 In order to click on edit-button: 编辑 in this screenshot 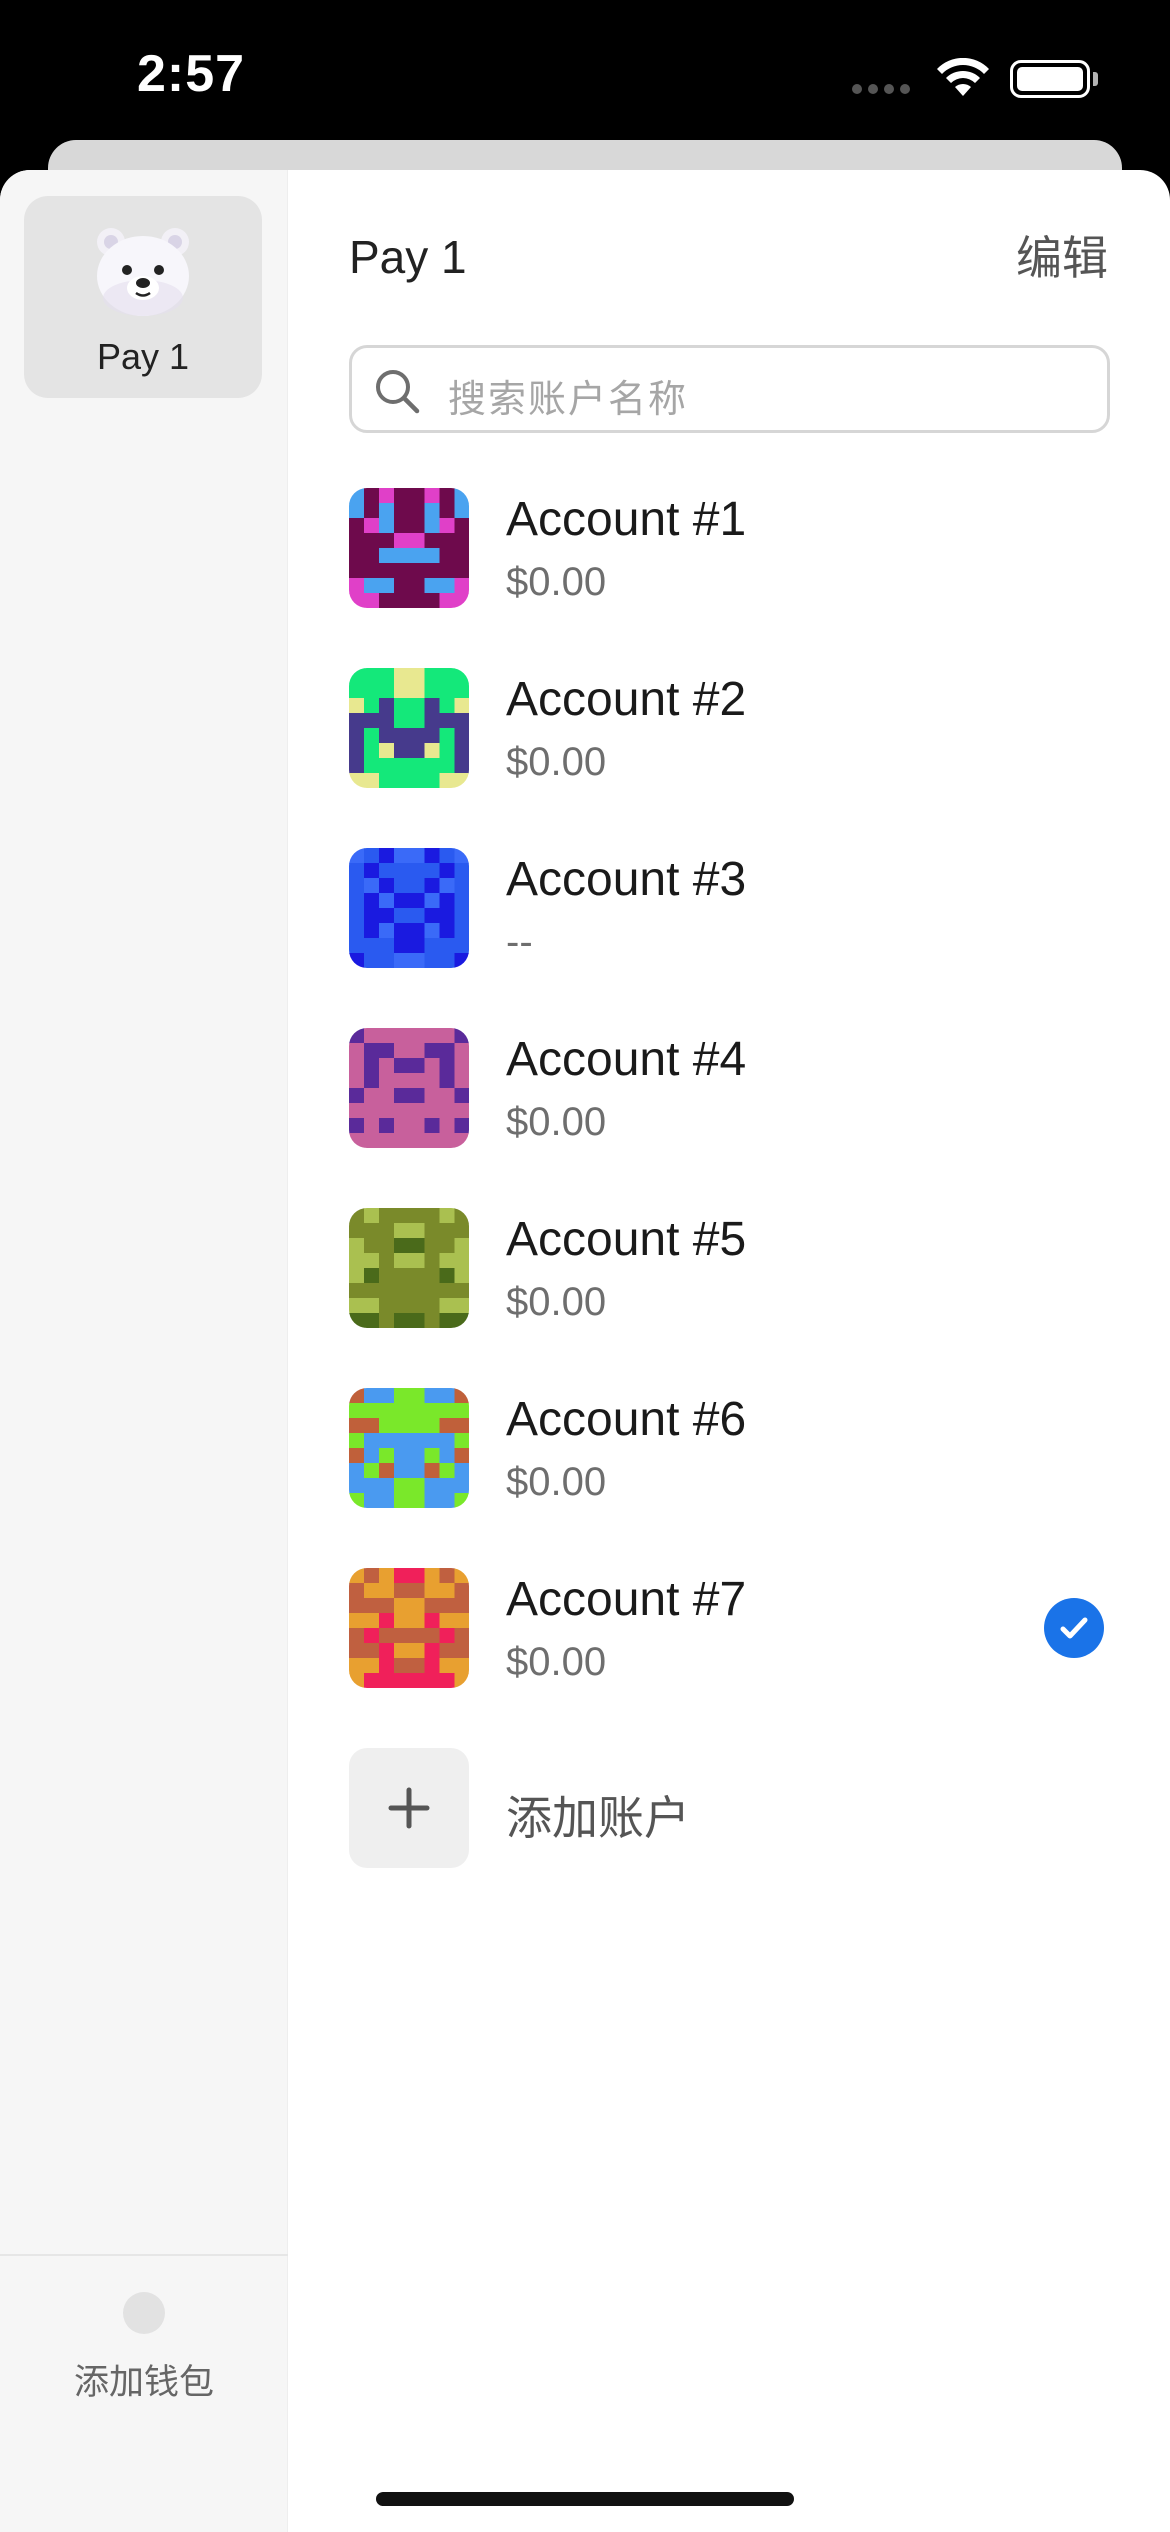, I will do `click(1062, 255)`.